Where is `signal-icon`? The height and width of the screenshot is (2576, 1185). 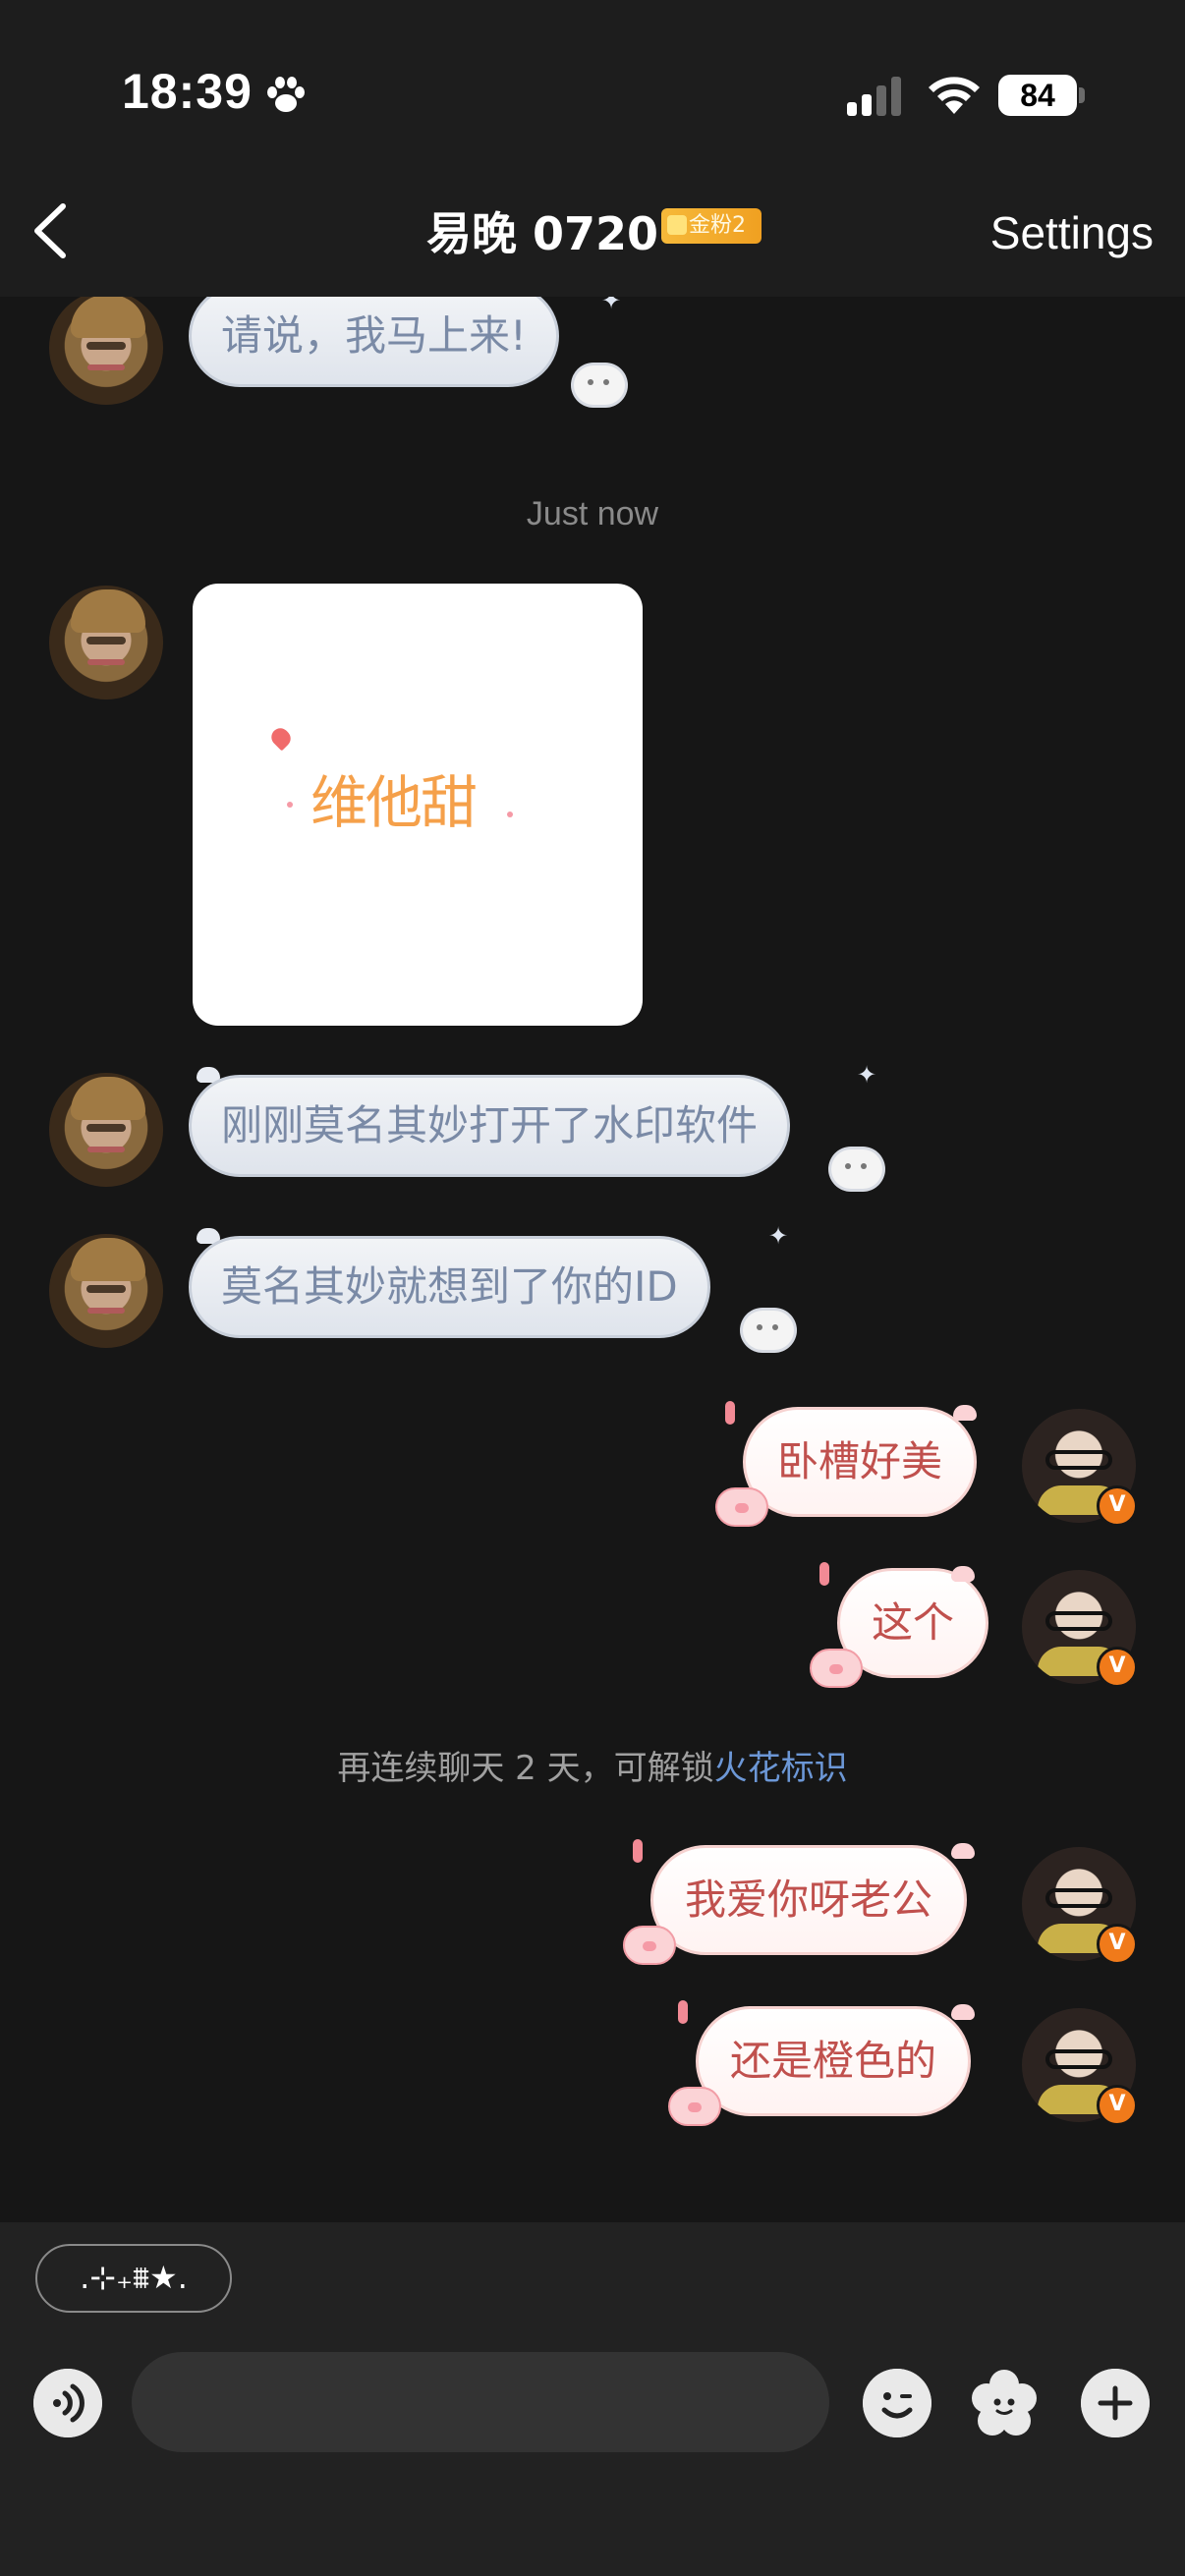 signal-icon is located at coordinates (874, 96).